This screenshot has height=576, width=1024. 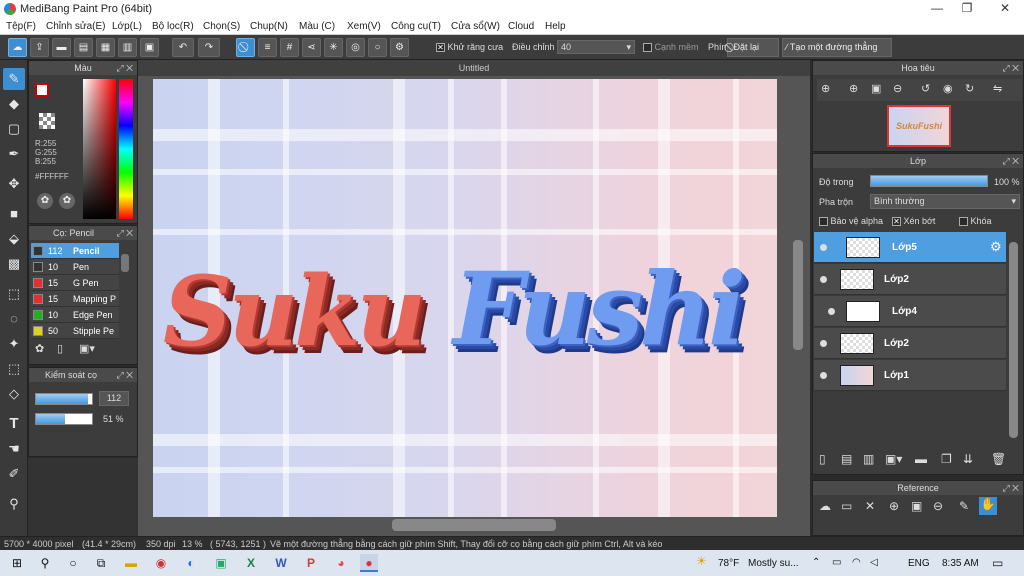 What do you see at coordinates (910, 375) in the screenshot?
I see `layer-row: Lớp1` at bounding box center [910, 375].